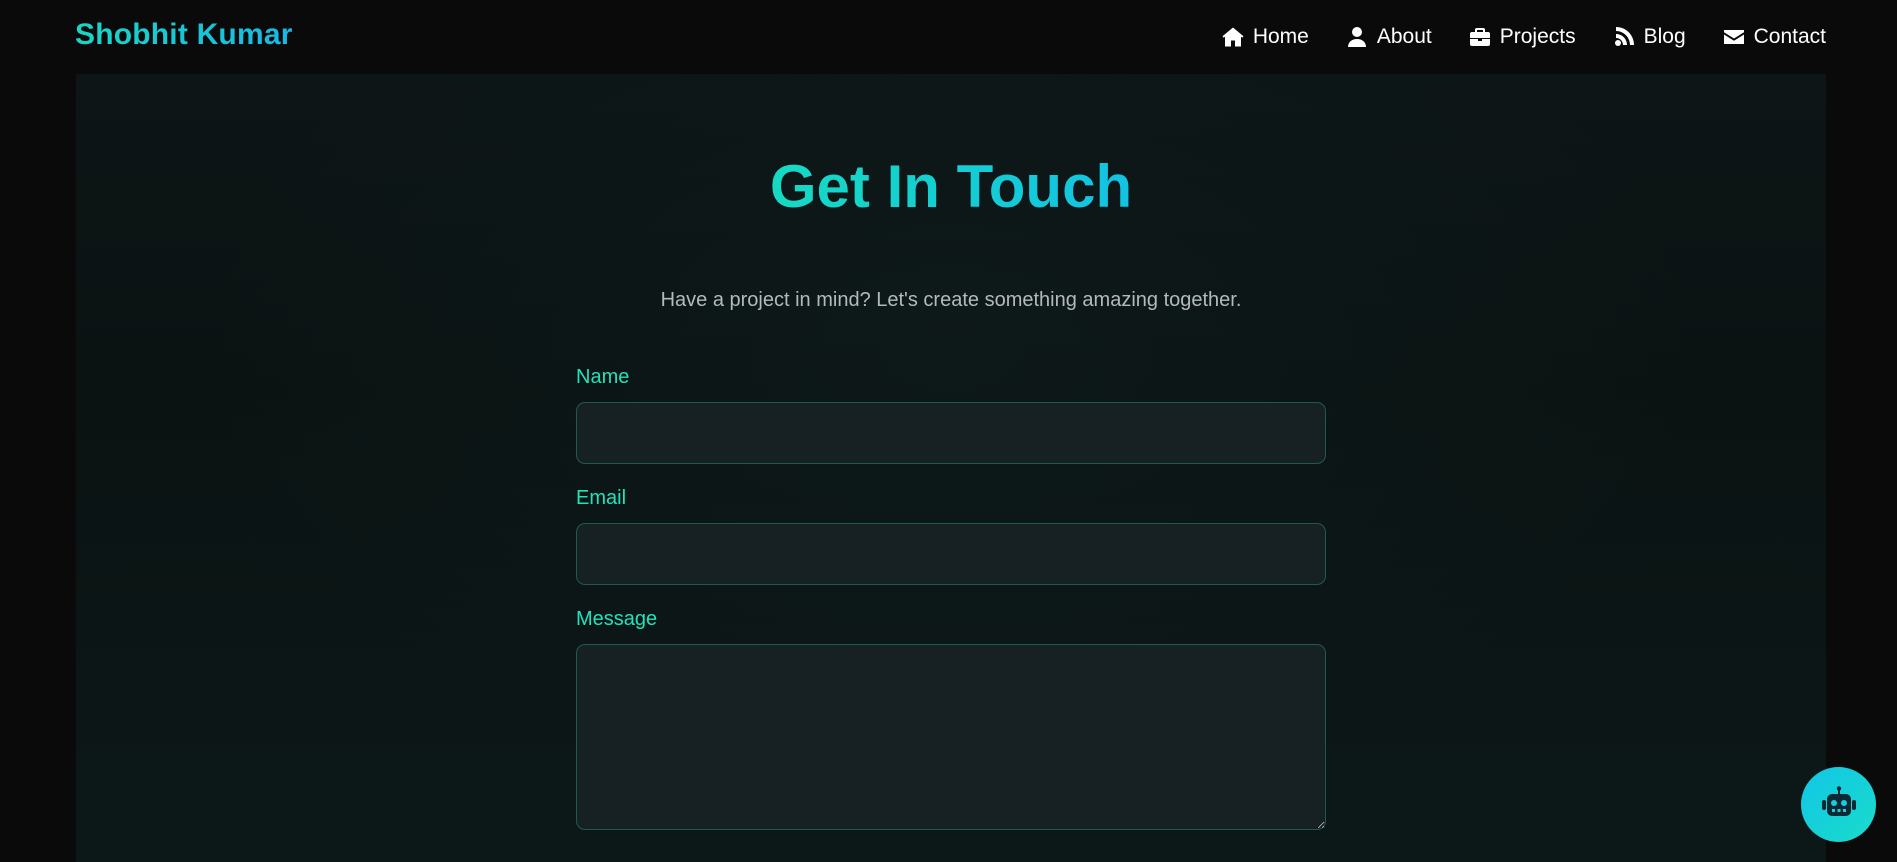  I want to click on home-icon, so click(1233, 37).